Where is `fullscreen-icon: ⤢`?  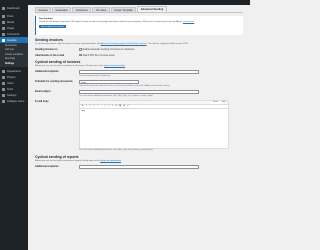 fullscreen-icon: ⤢ is located at coordinates (128, 106).